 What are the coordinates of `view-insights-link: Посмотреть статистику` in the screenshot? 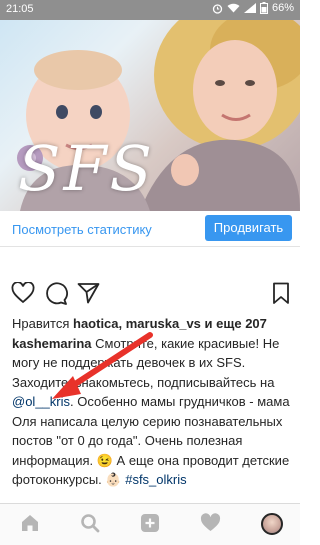 It's located at (82, 229).